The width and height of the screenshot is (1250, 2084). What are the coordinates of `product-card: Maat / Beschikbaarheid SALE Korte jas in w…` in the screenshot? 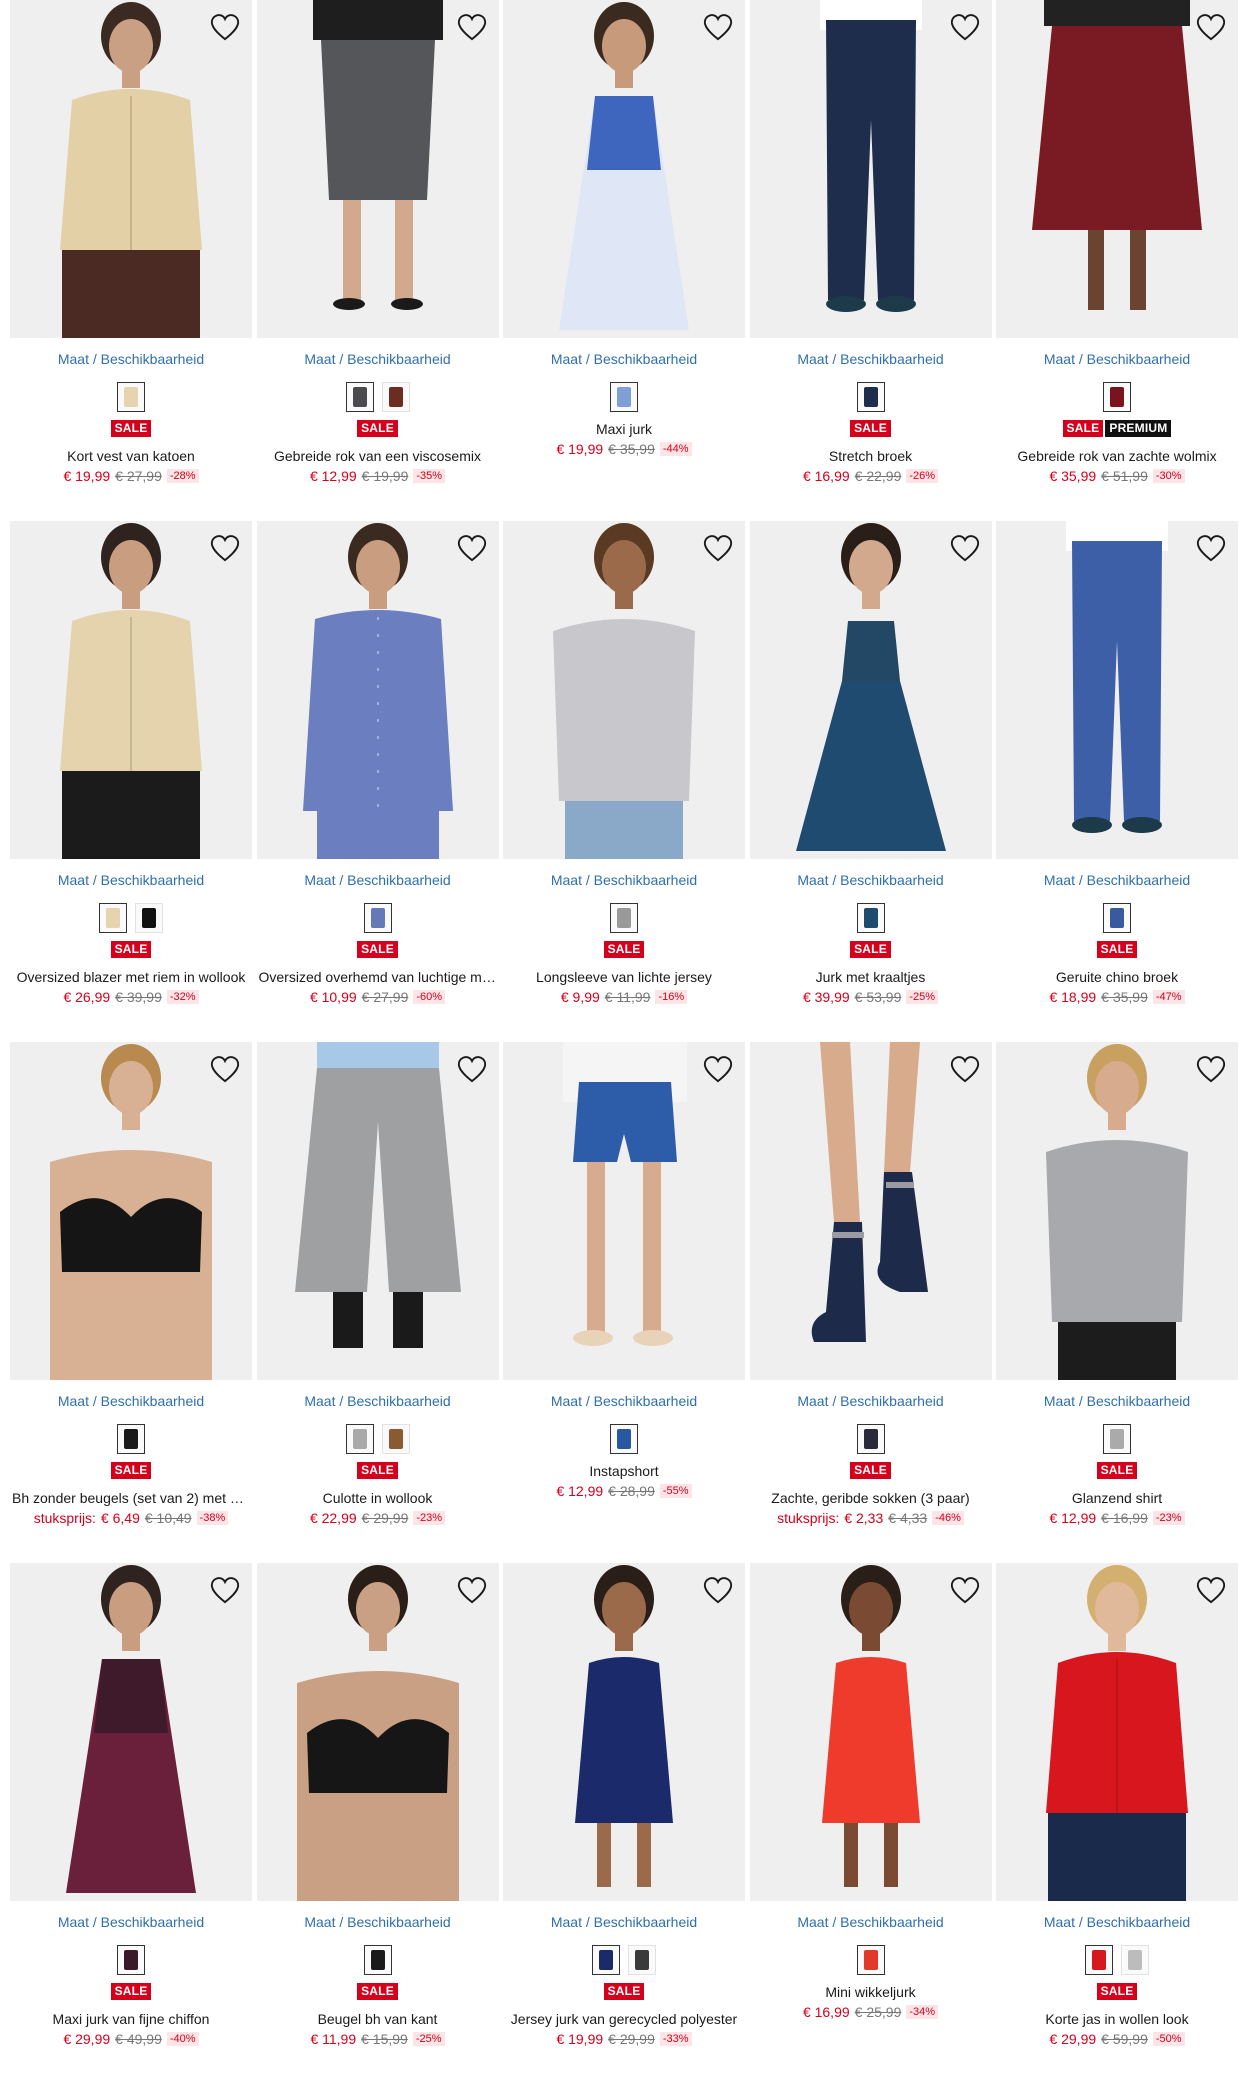 It's located at (1117, 1823).